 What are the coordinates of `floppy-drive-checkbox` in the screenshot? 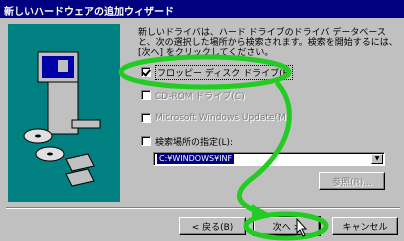 It's located at (146, 72).